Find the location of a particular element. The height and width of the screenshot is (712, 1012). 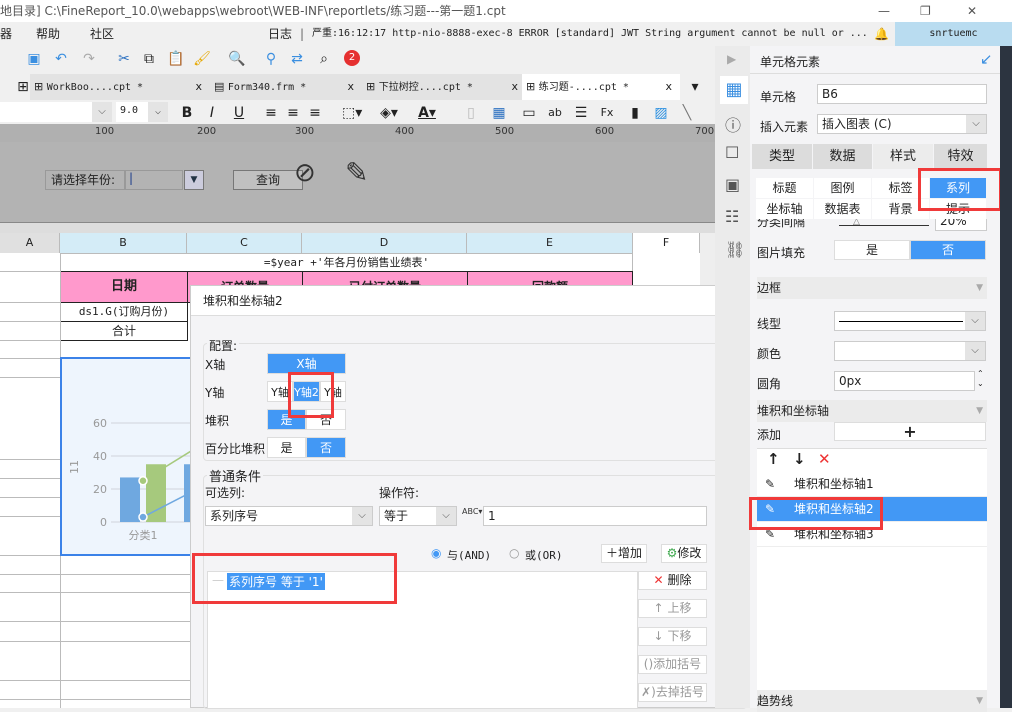

move-up-button: ↑ 上移 is located at coordinates (672, 608).